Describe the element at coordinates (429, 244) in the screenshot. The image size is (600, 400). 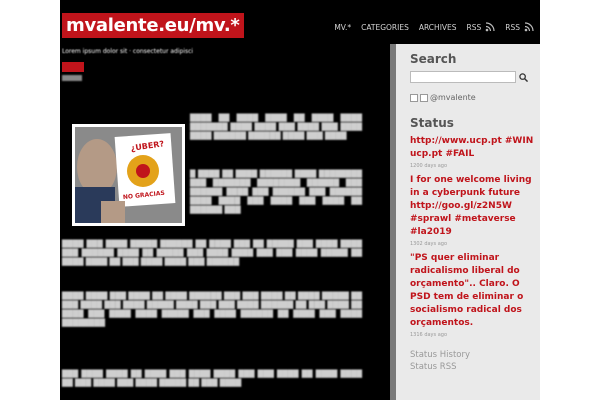
I see `status-time: 1302 days ago` at that location.